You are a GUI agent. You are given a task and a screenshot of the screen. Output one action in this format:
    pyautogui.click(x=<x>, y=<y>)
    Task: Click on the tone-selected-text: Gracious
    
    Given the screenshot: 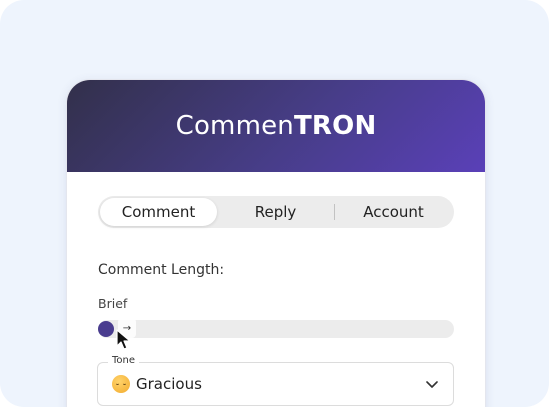 What is the action you would take?
    pyautogui.click(x=169, y=384)
    